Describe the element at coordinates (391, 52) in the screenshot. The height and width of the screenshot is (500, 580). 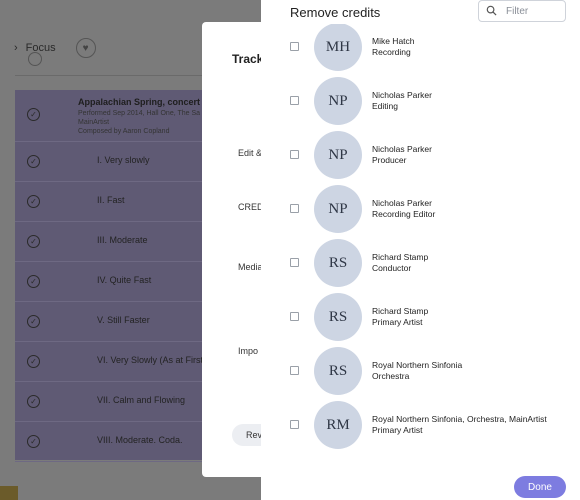
I see `credit-role: Recording` at that location.